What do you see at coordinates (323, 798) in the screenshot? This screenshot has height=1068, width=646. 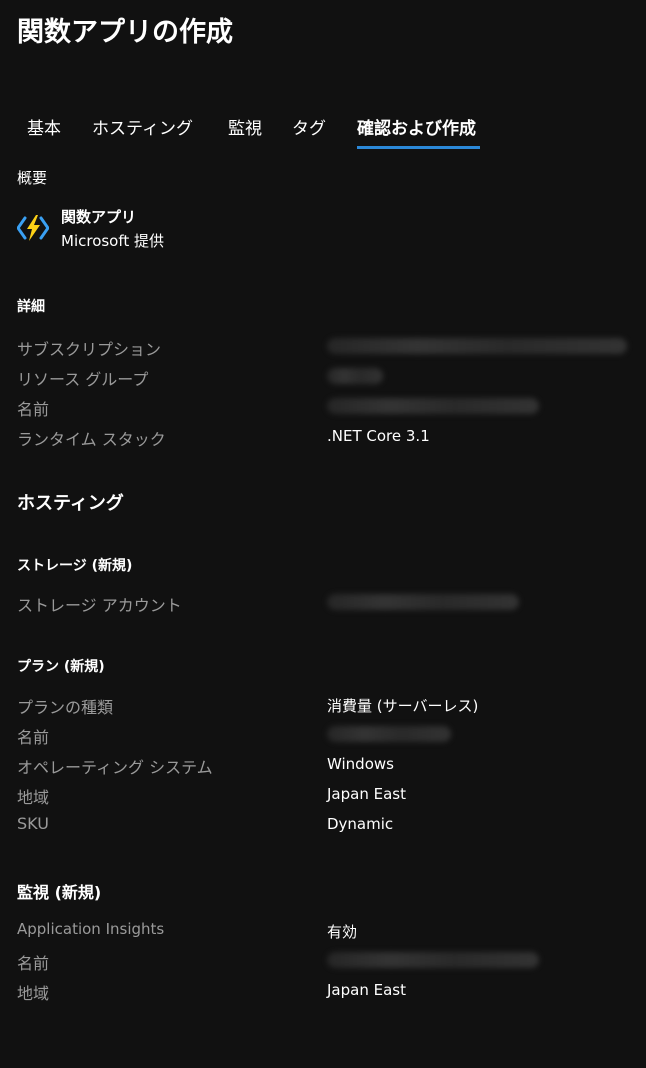 I see `plan-row-region: 地域 Japan East` at bounding box center [323, 798].